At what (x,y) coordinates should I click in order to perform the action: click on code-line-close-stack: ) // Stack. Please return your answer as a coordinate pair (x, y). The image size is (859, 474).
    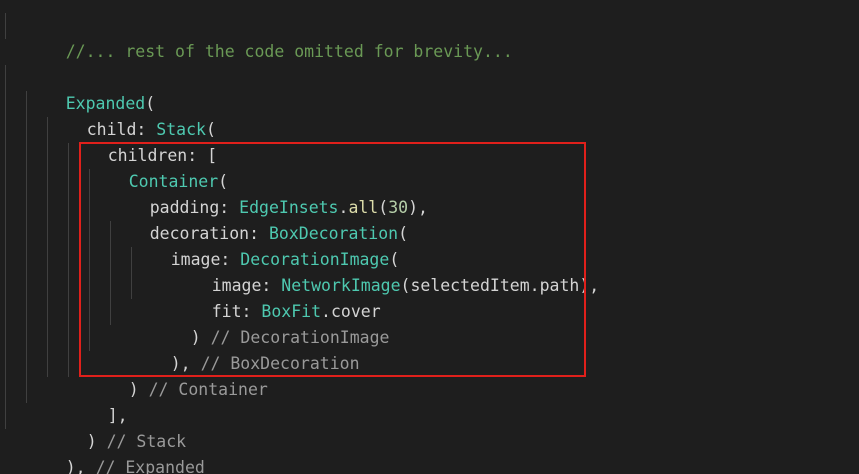
    Looking at the image, I should click on (116, 427).